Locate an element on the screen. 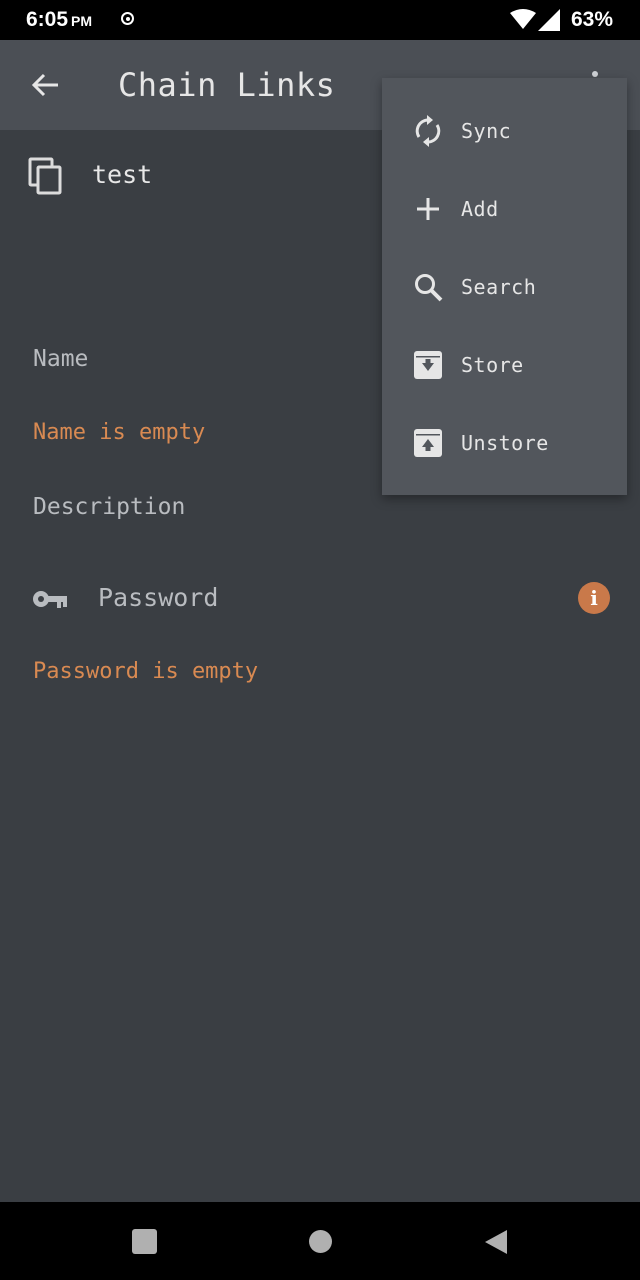  menu-item-store: Store is located at coordinates (504, 365).